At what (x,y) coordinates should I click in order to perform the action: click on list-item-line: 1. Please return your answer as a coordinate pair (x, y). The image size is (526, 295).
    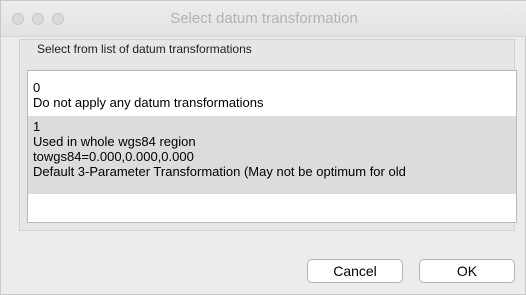
    Looking at the image, I should click on (37, 126).